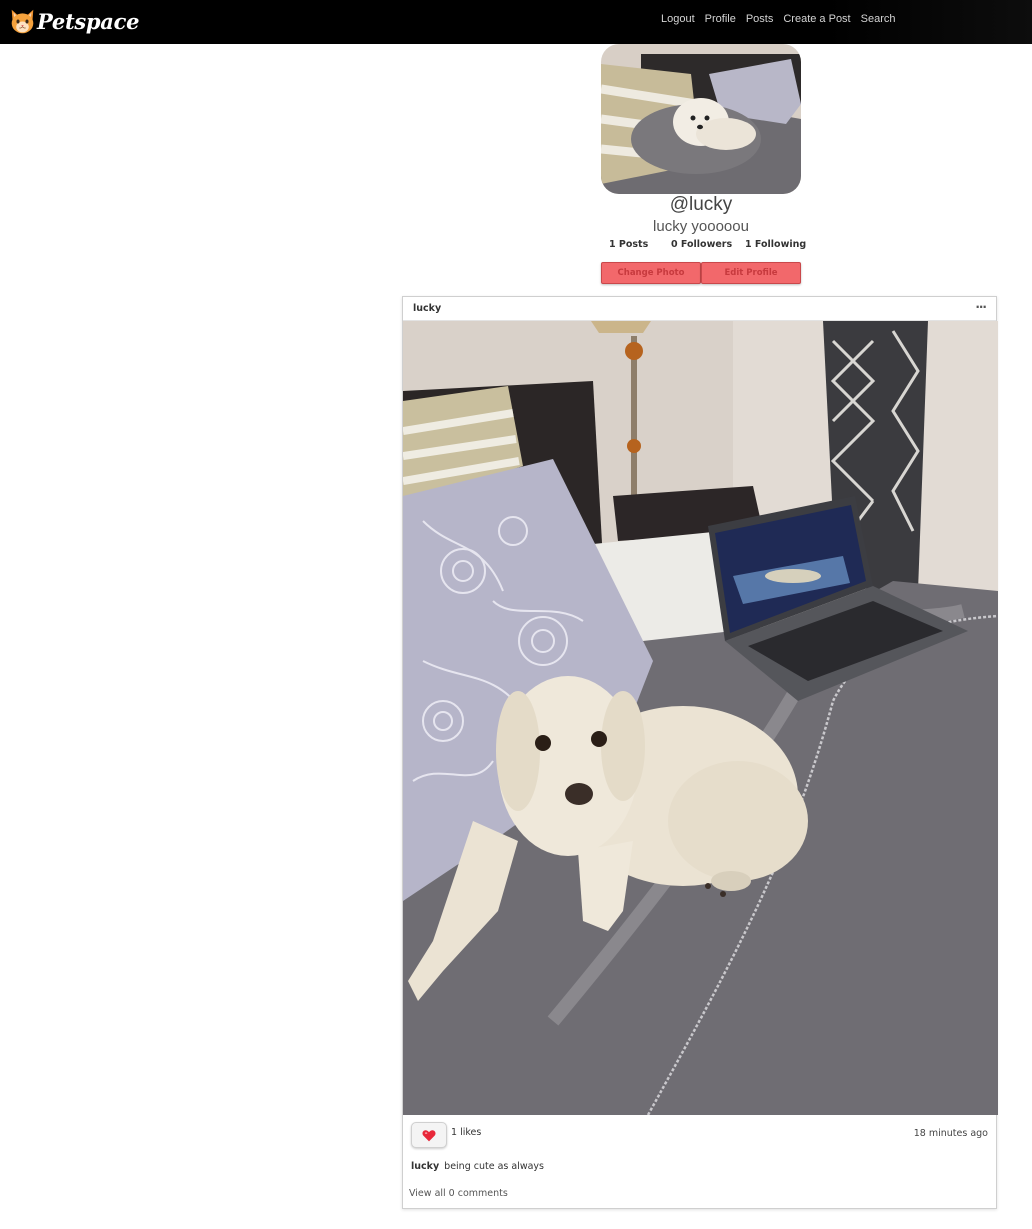 The height and width of the screenshot is (1229, 1032). I want to click on nav-link-posts: Posts, so click(760, 19).